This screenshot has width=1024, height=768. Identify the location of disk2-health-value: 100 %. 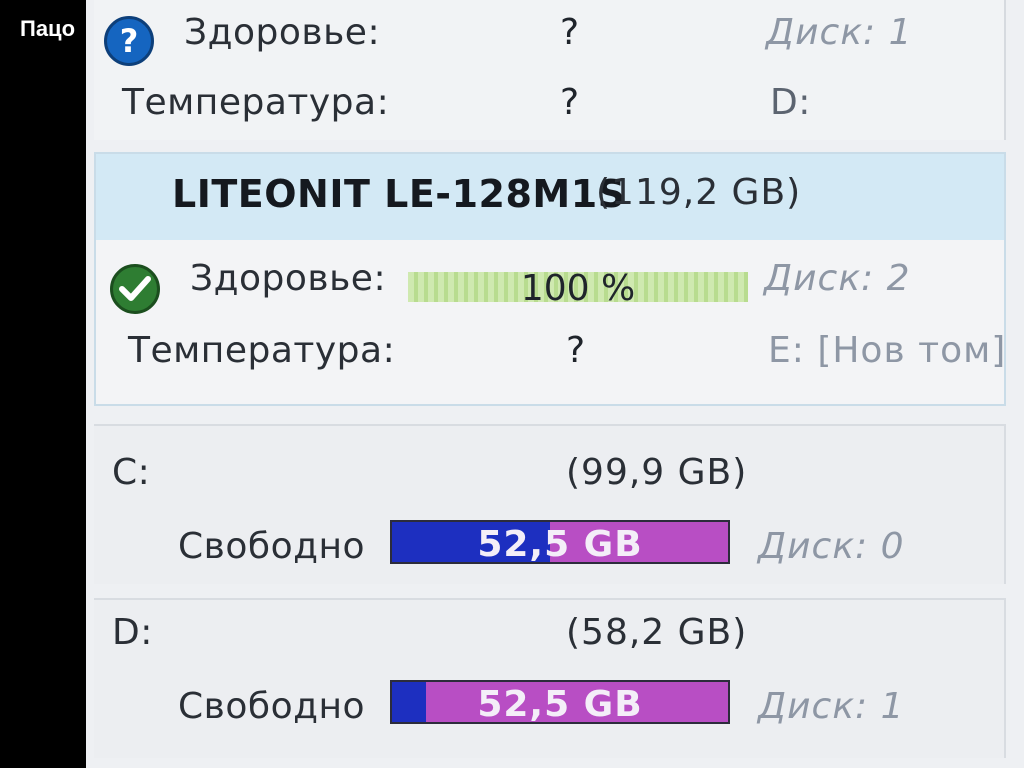
(578, 288).